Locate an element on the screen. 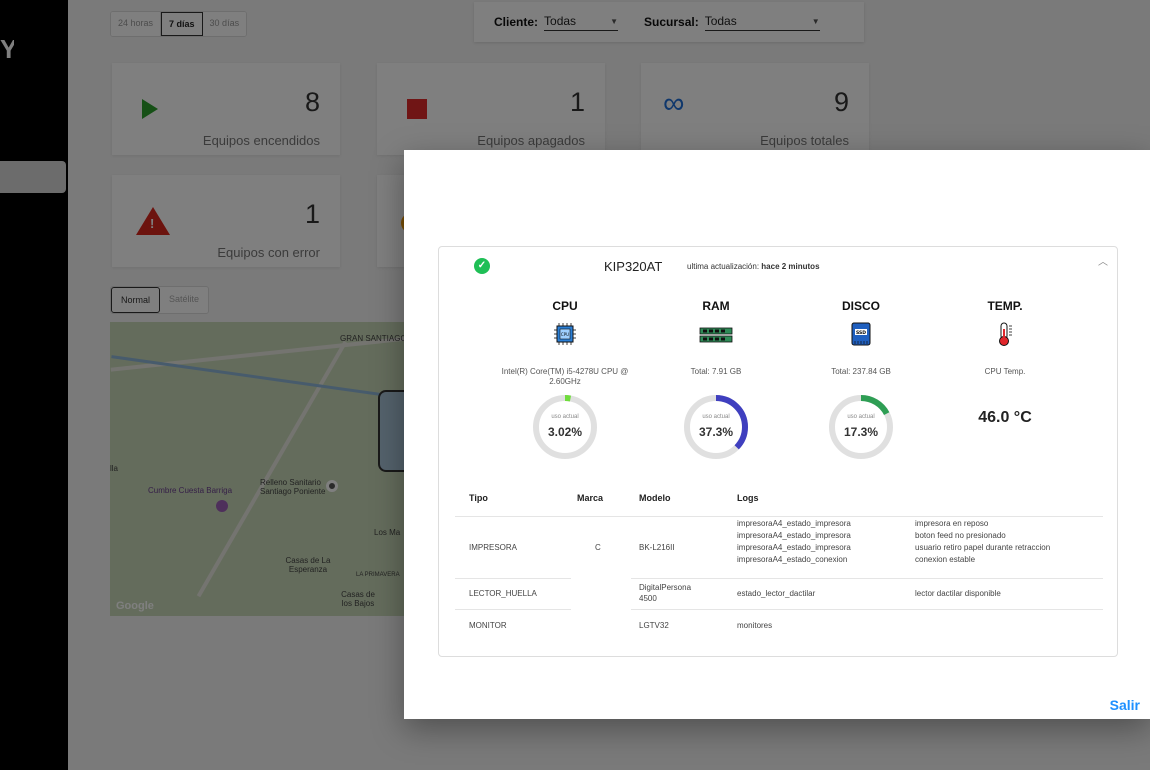  metric-ram: RAM Total: 7.91 GB uso actual 37.3% is located at coordinates (716, 379).